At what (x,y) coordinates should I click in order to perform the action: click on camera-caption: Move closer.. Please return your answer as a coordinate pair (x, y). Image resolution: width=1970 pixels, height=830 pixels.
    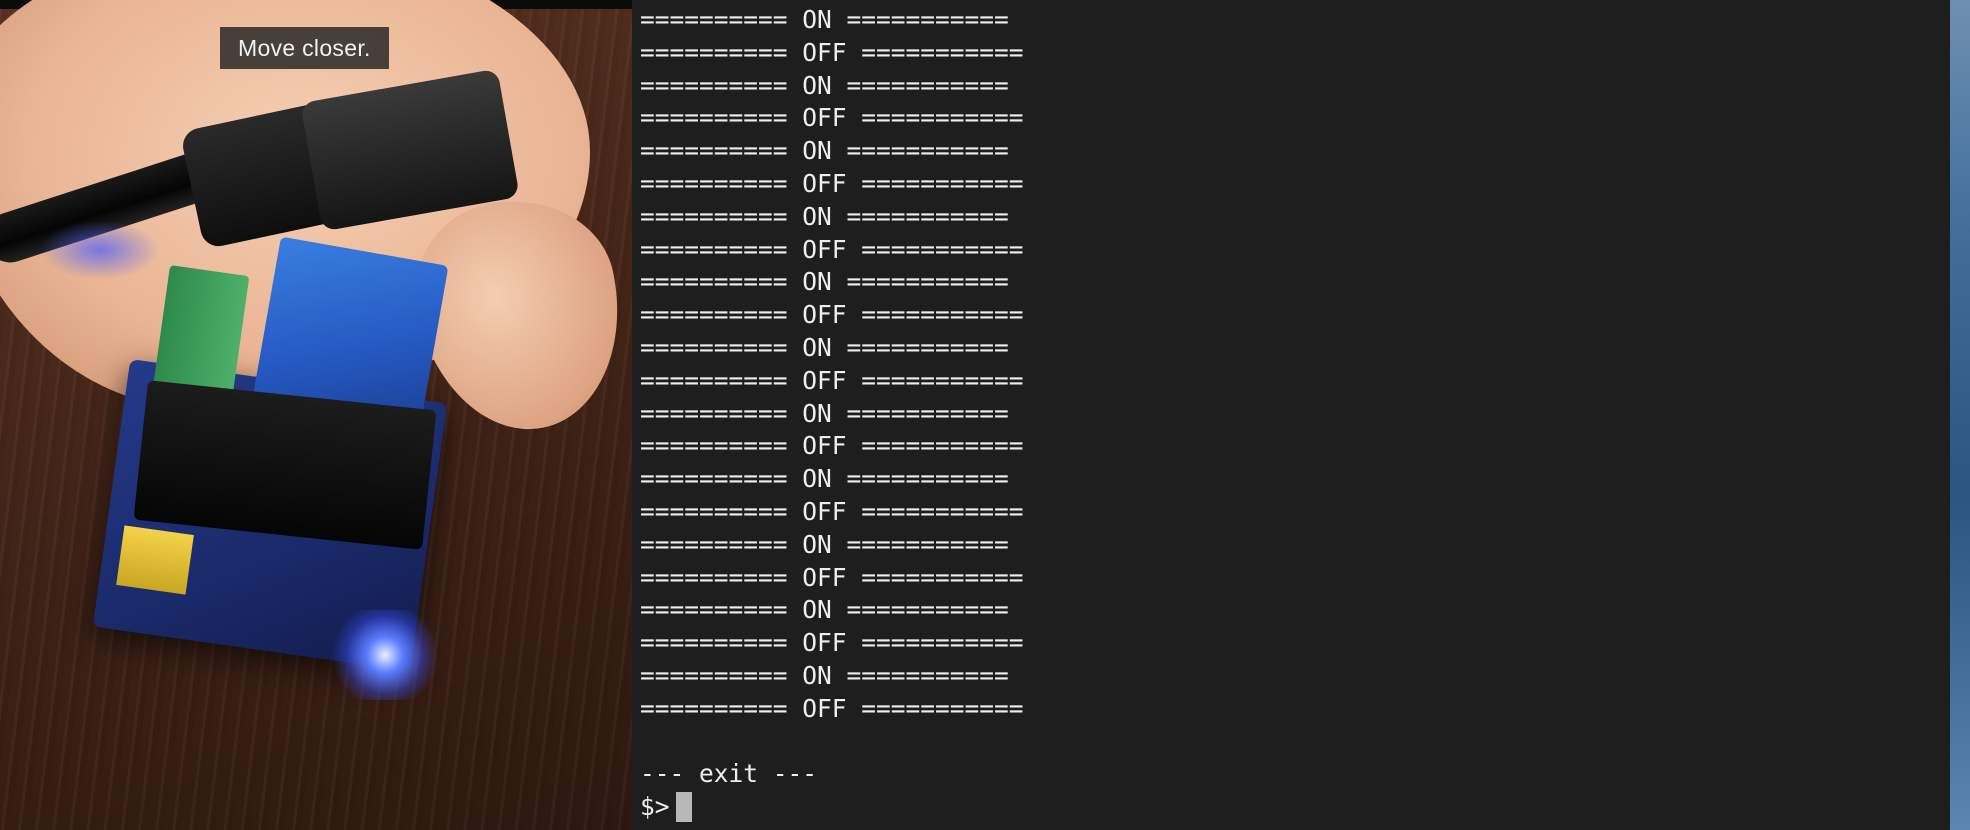
    Looking at the image, I should click on (304, 48).